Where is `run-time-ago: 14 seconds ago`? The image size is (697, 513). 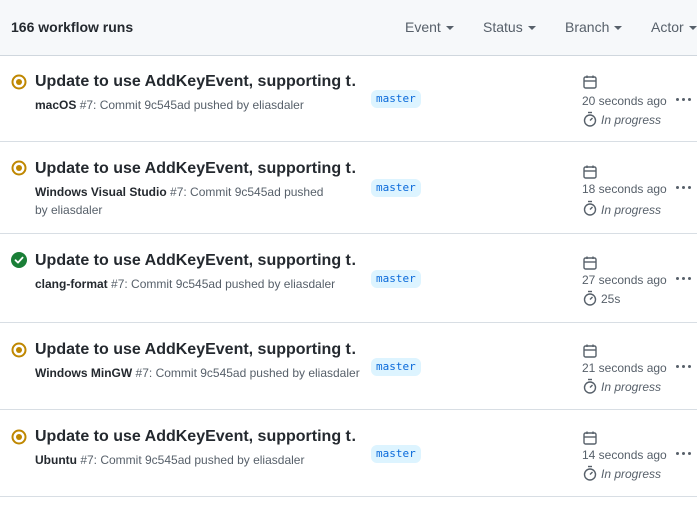 run-time-ago: 14 seconds ago is located at coordinates (624, 455).